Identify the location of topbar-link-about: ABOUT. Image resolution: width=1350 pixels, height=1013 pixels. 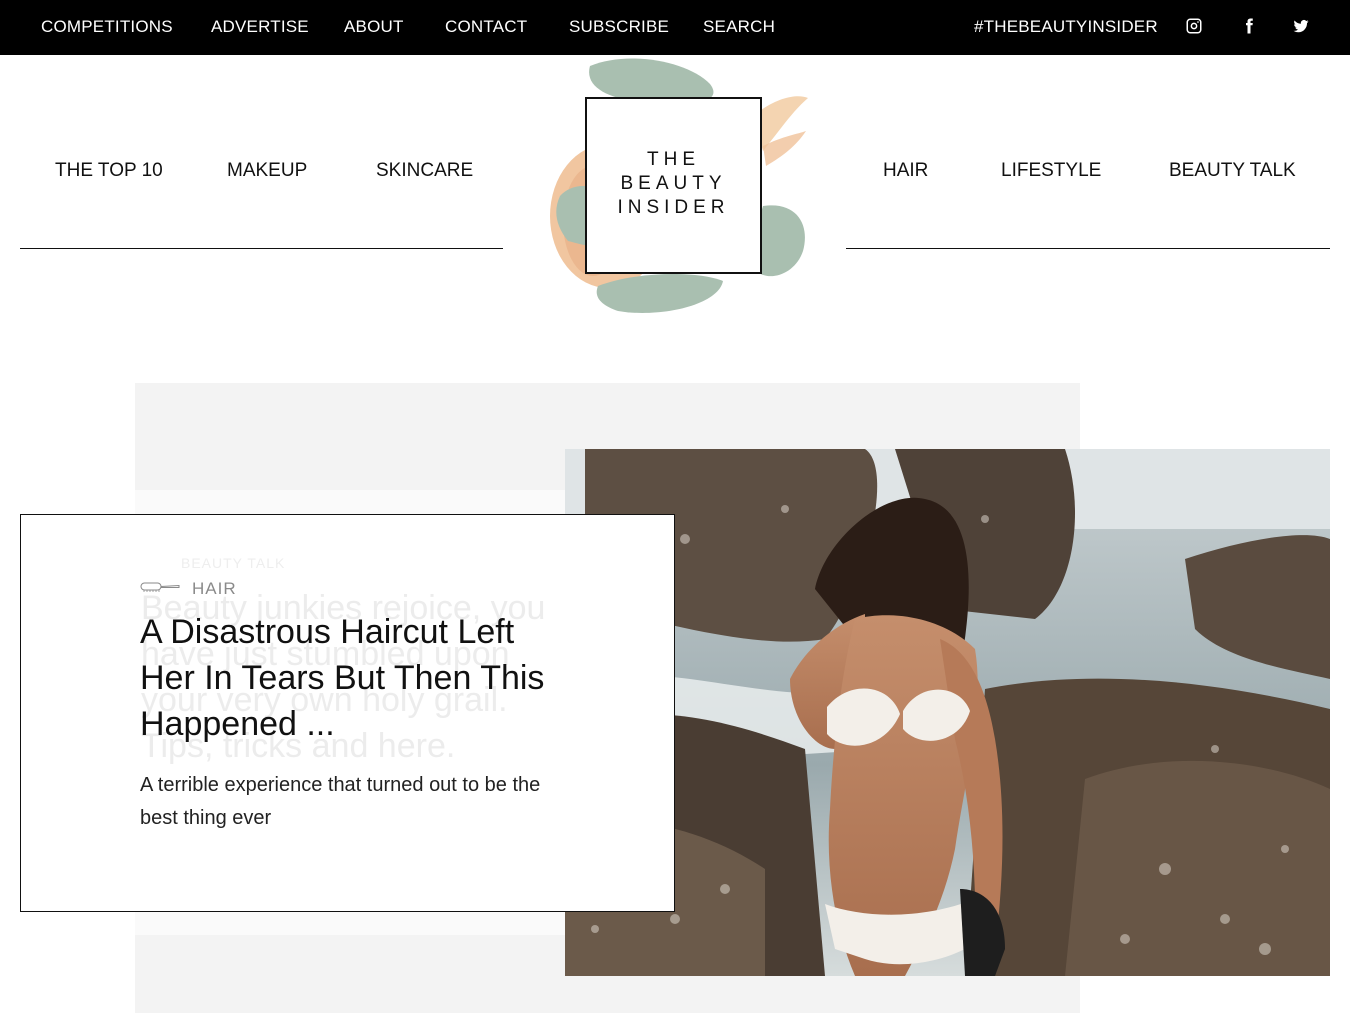
(374, 27).